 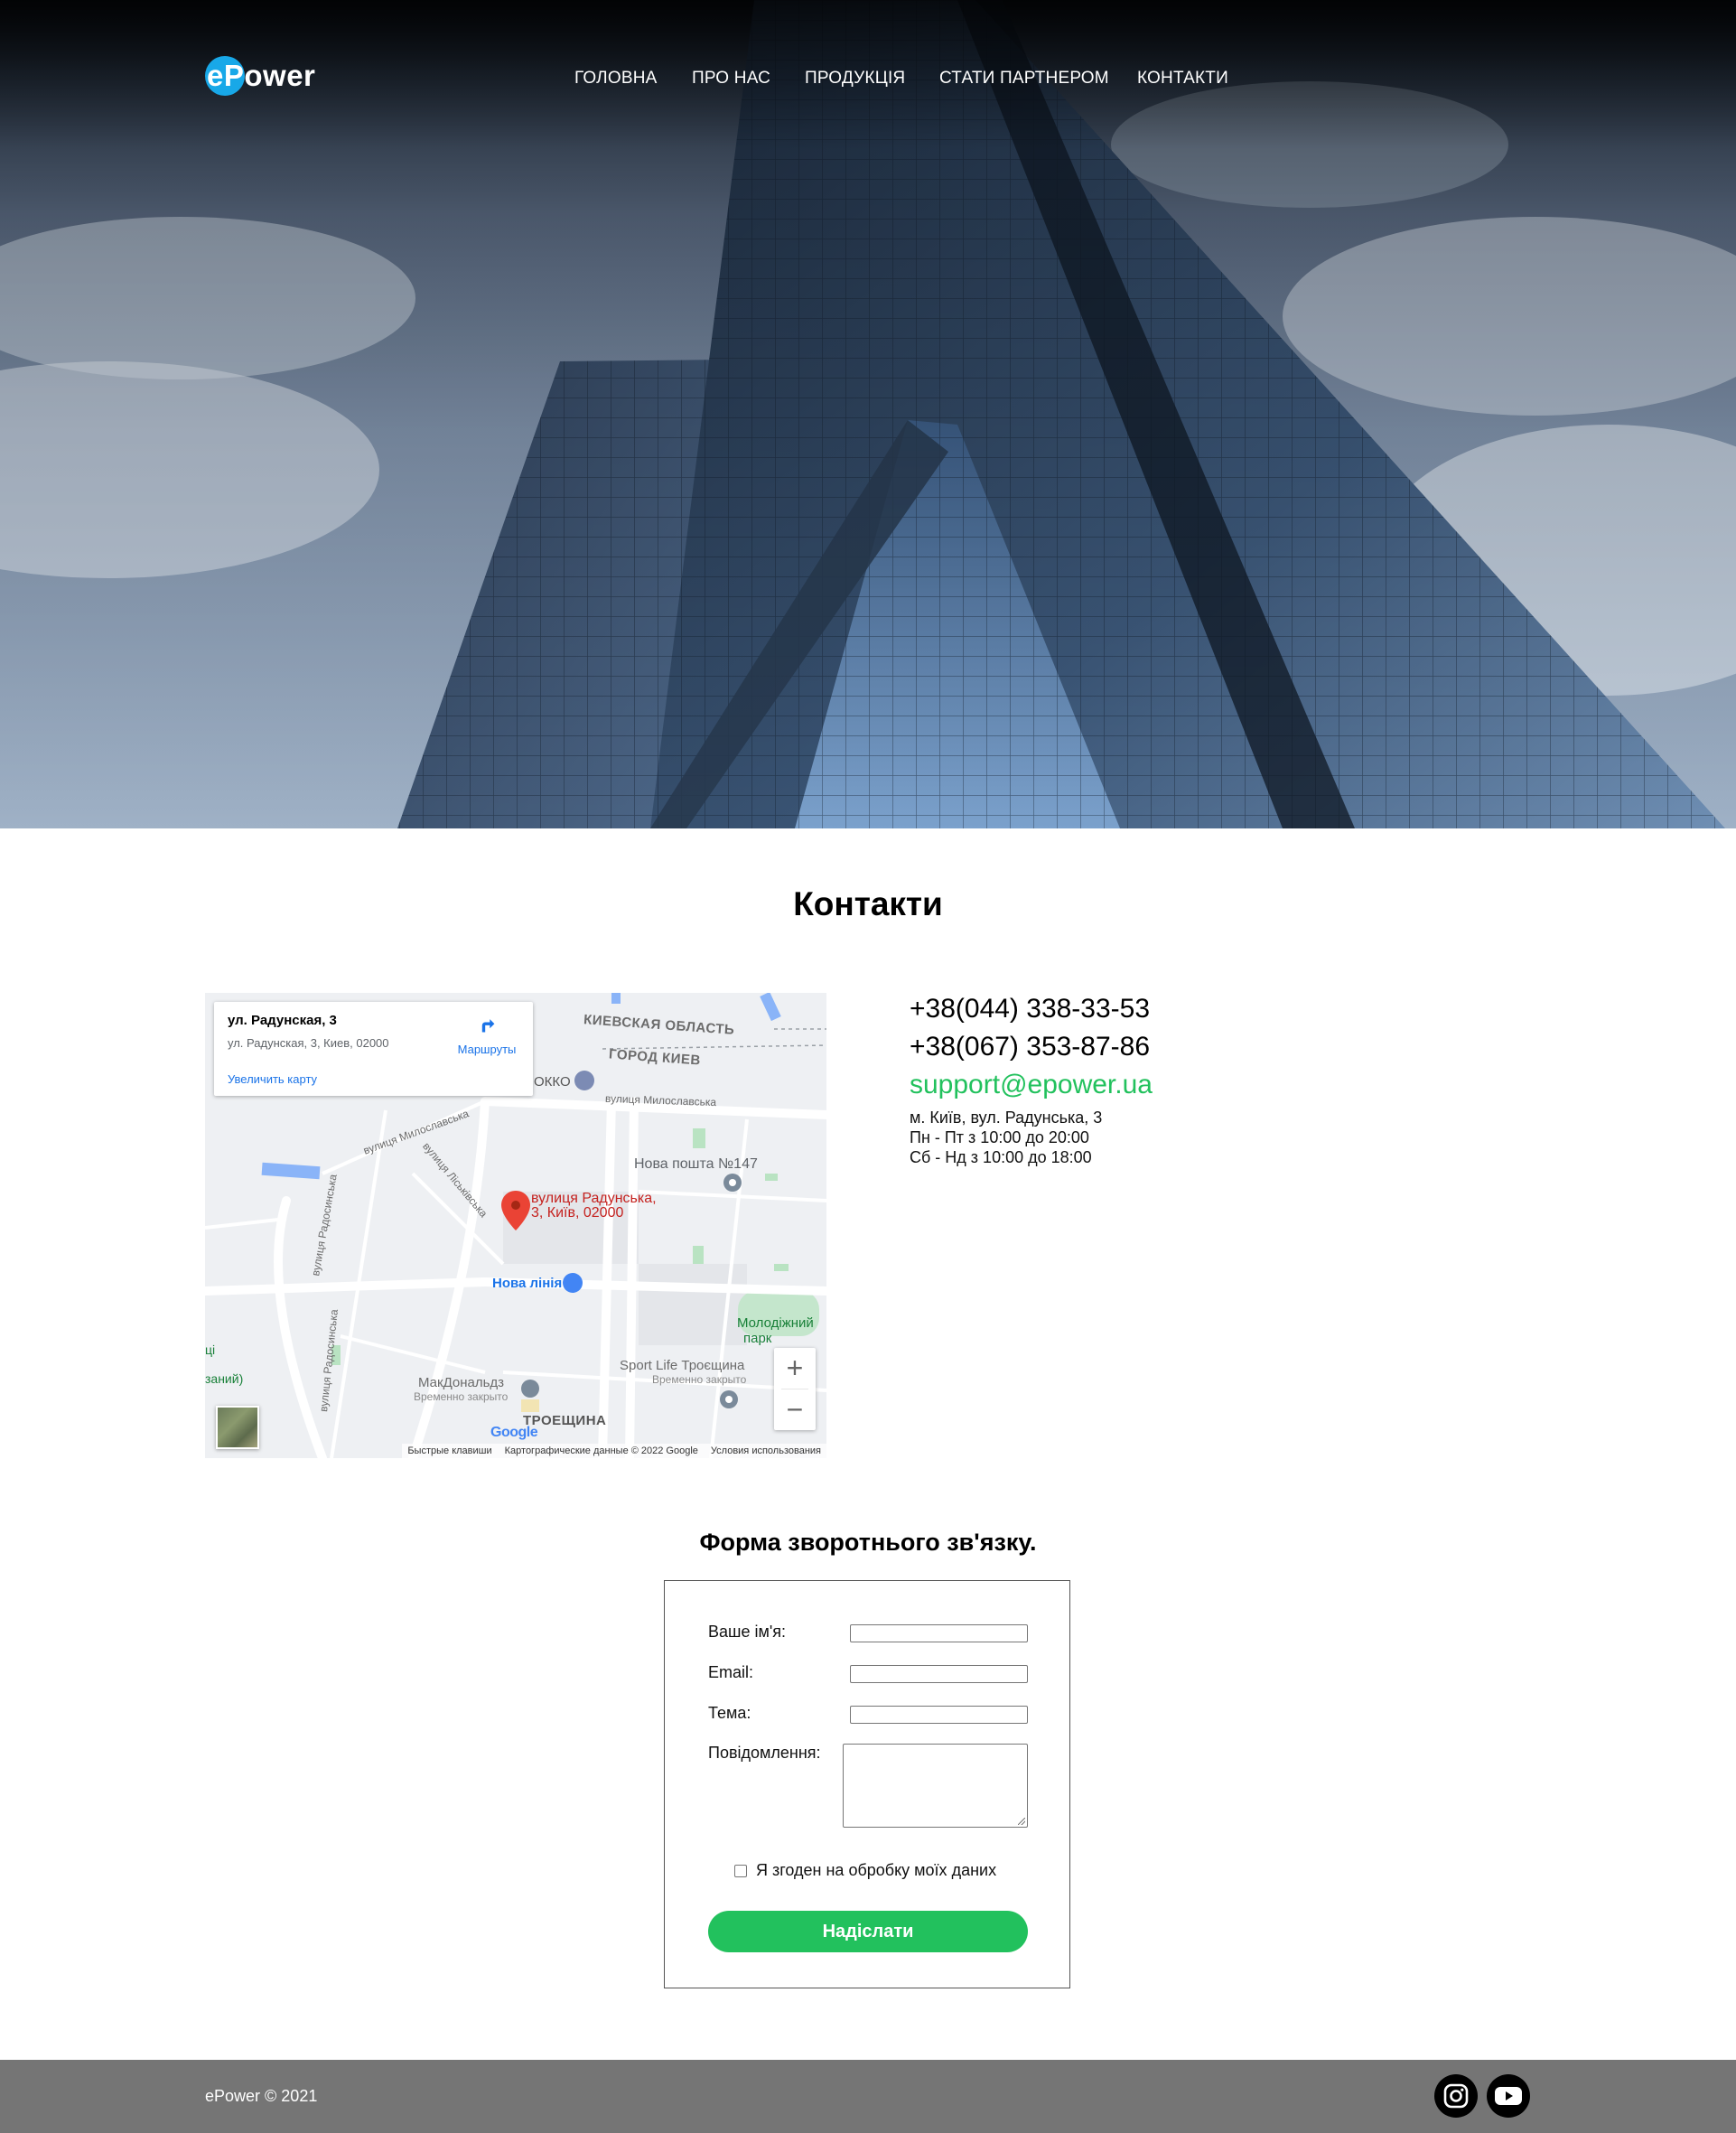 What do you see at coordinates (764, 1753) in the screenshot?
I see `message-label: Повідомлення:` at bounding box center [764, 1753].